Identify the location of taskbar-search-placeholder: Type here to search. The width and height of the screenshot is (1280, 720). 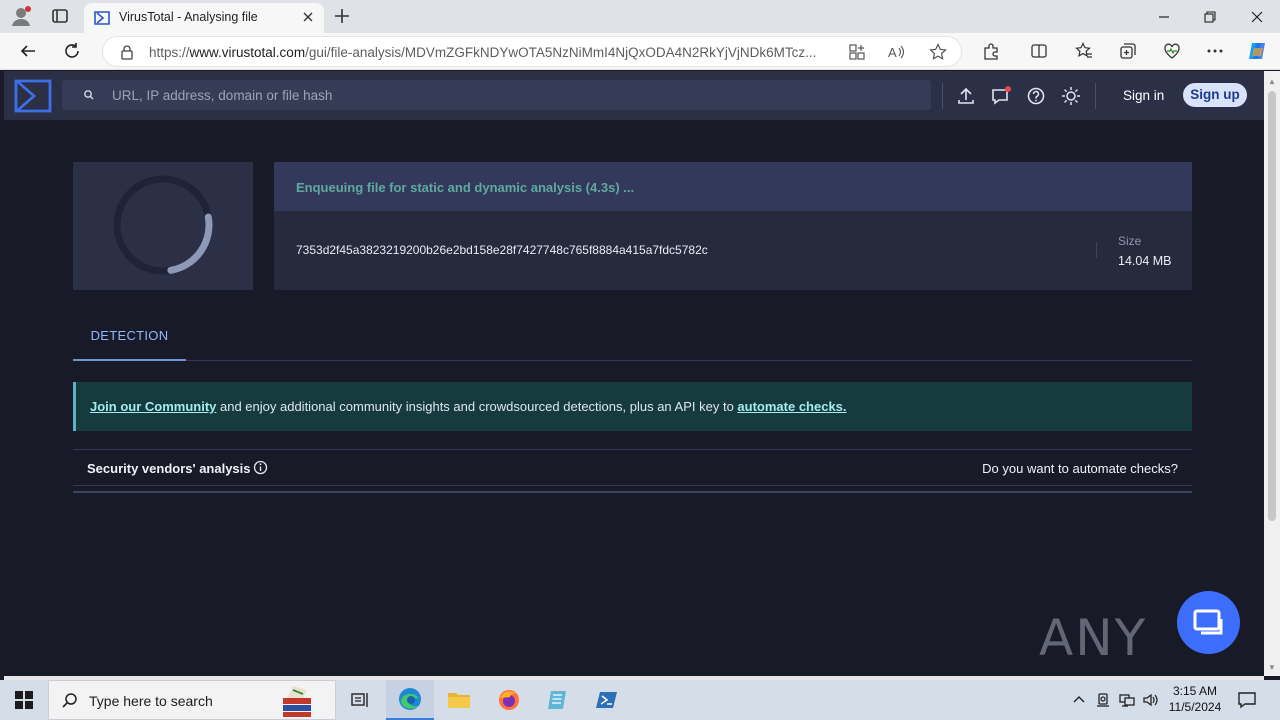
(151, 701).